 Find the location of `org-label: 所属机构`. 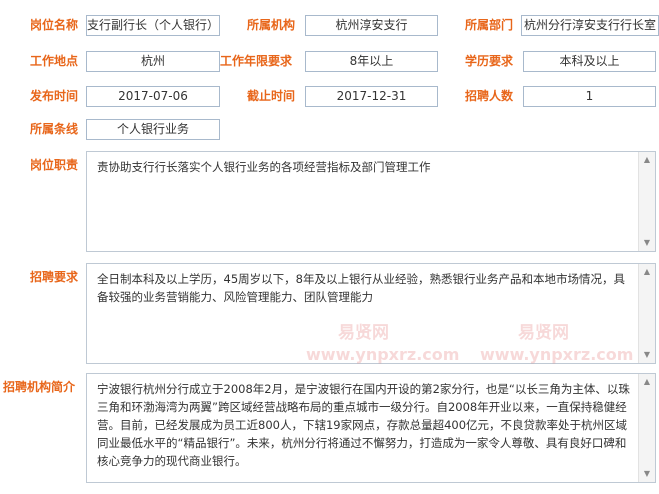

org-label: 所属机构 is located at coordinates (271, 25).